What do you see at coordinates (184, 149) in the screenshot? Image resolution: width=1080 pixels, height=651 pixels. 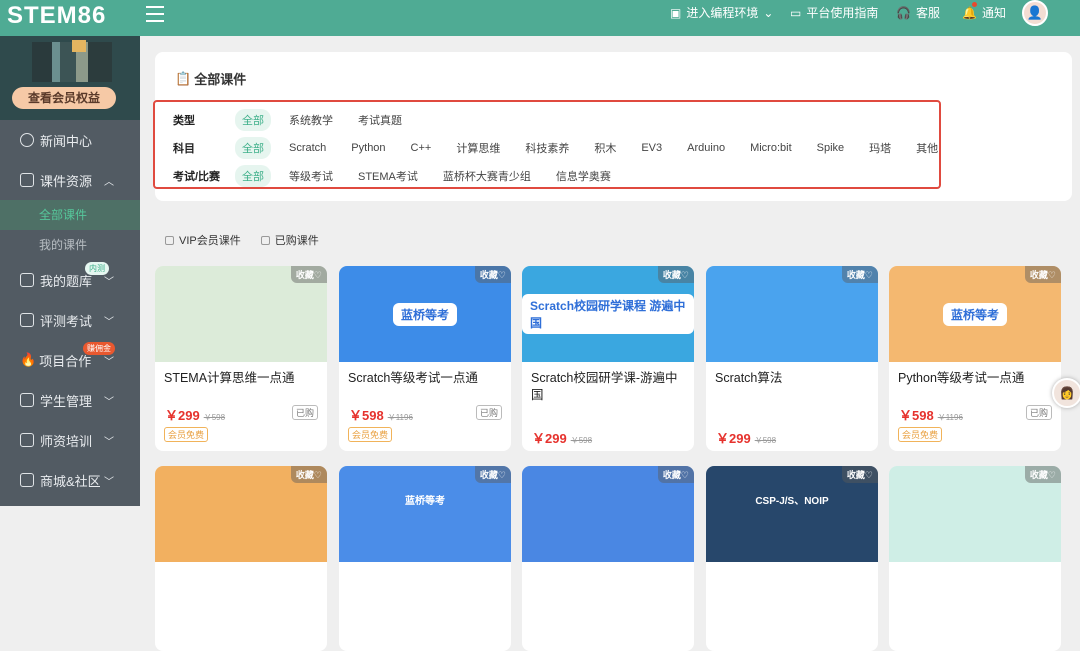 I see `filter-label: 科目` at bounding box center [184, 149].